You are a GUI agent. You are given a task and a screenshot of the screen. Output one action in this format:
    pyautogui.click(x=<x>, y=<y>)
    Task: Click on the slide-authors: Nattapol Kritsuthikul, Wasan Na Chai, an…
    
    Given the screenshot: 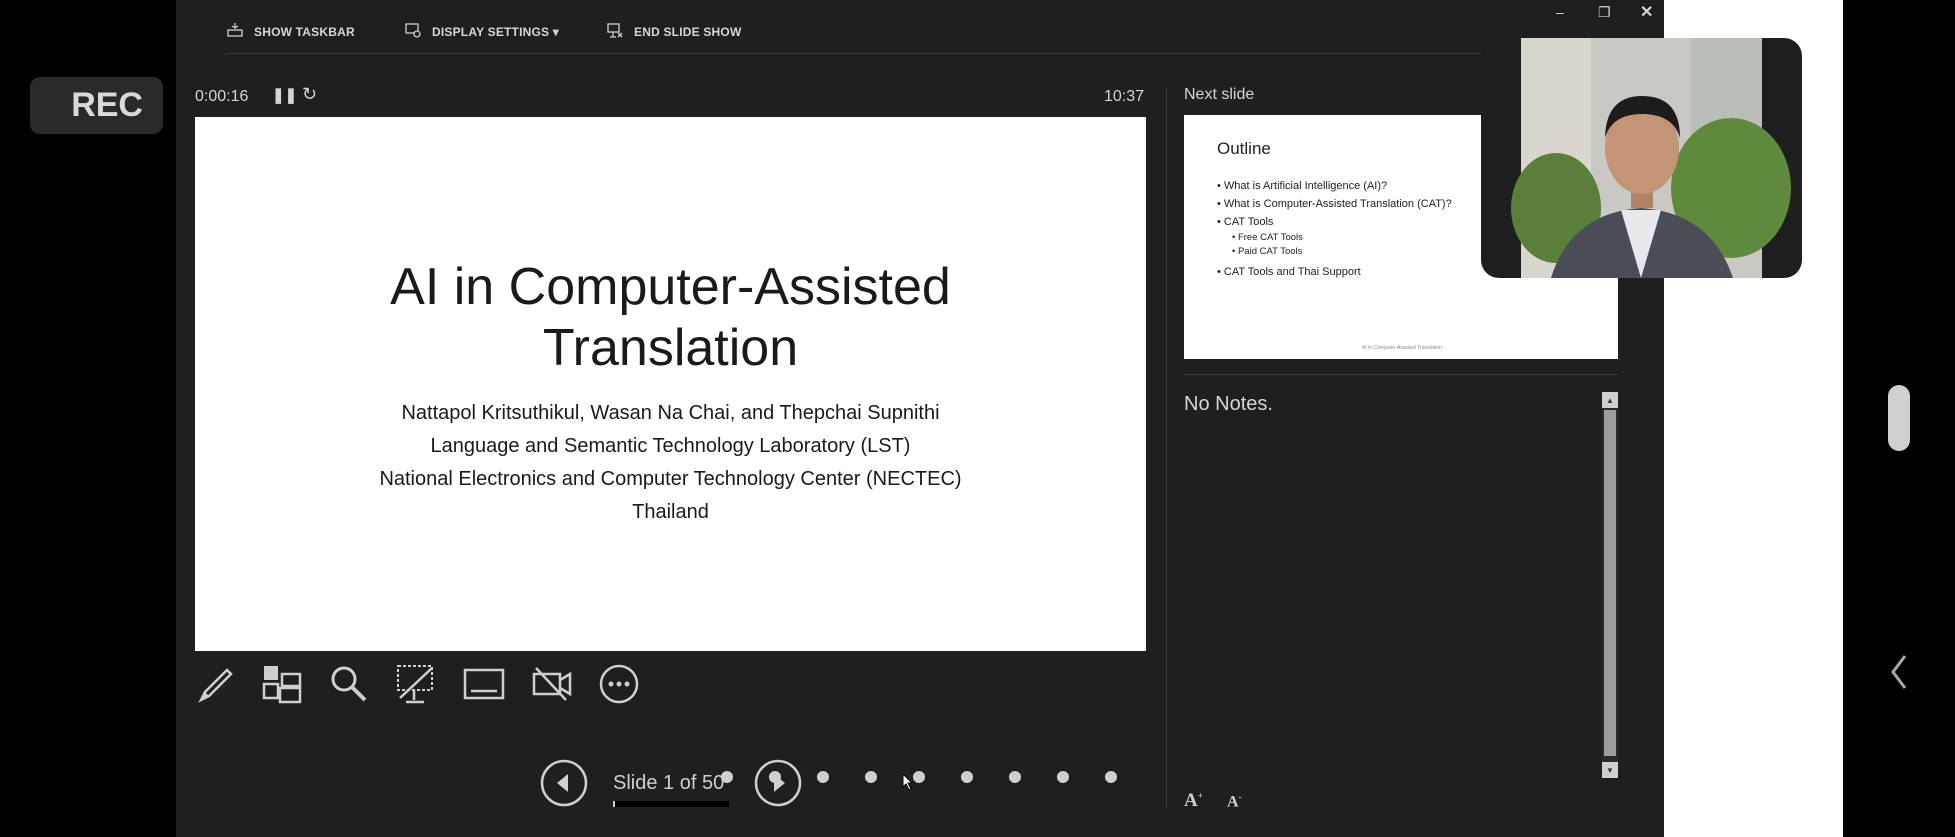 What is the action you would take?
    pyautogui.click(x=670, y=413)
    